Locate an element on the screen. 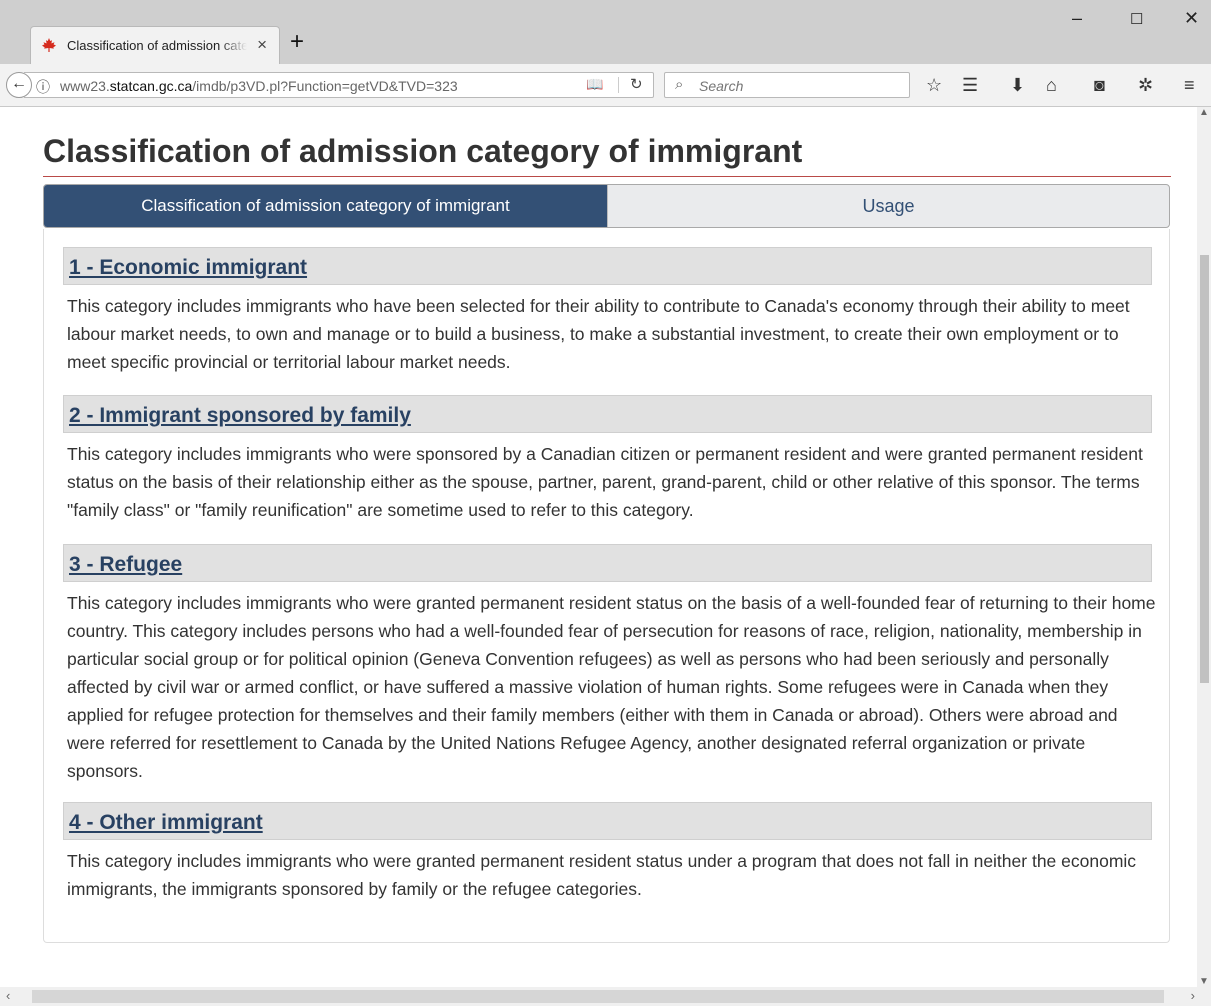 This screenshot has width=1211, height=1006. star-icon: ☆ is located at coordinates (934, 85).